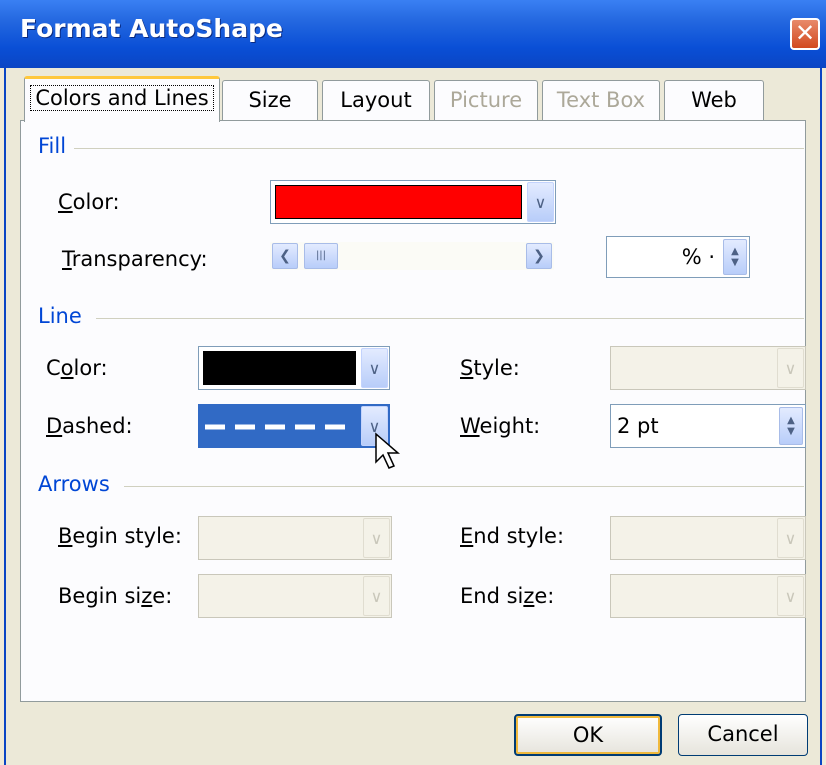 This screenshot has width=826, height=765. What do you see at coordinates (77, 368) in the screenshot?
I see `line-color-label: Color:` at bounding box center [77, 368].